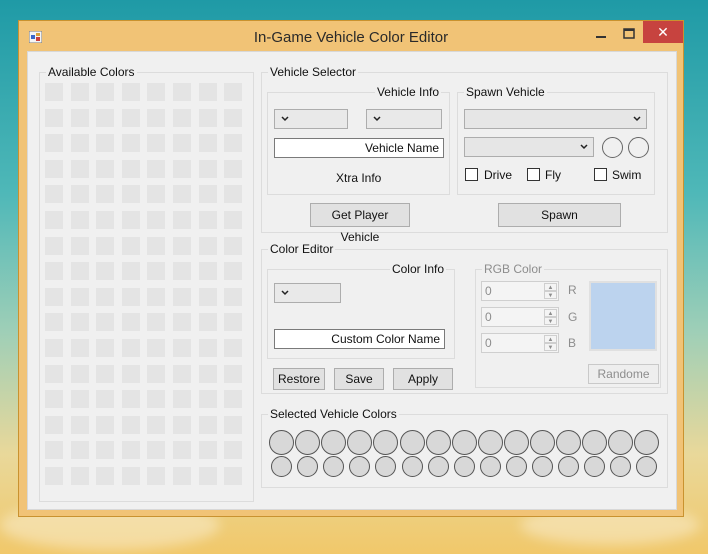  I want to click on restore-button: Restore, so click(299, 379).